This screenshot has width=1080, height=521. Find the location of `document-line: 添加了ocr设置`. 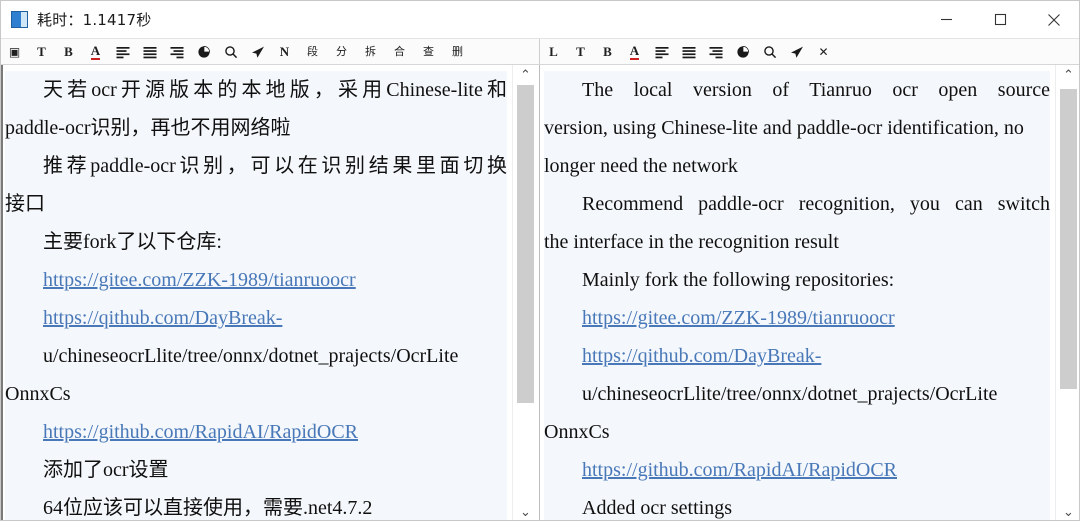

document-line: 添加了ocr设置 is located at coordinates (256, 470).